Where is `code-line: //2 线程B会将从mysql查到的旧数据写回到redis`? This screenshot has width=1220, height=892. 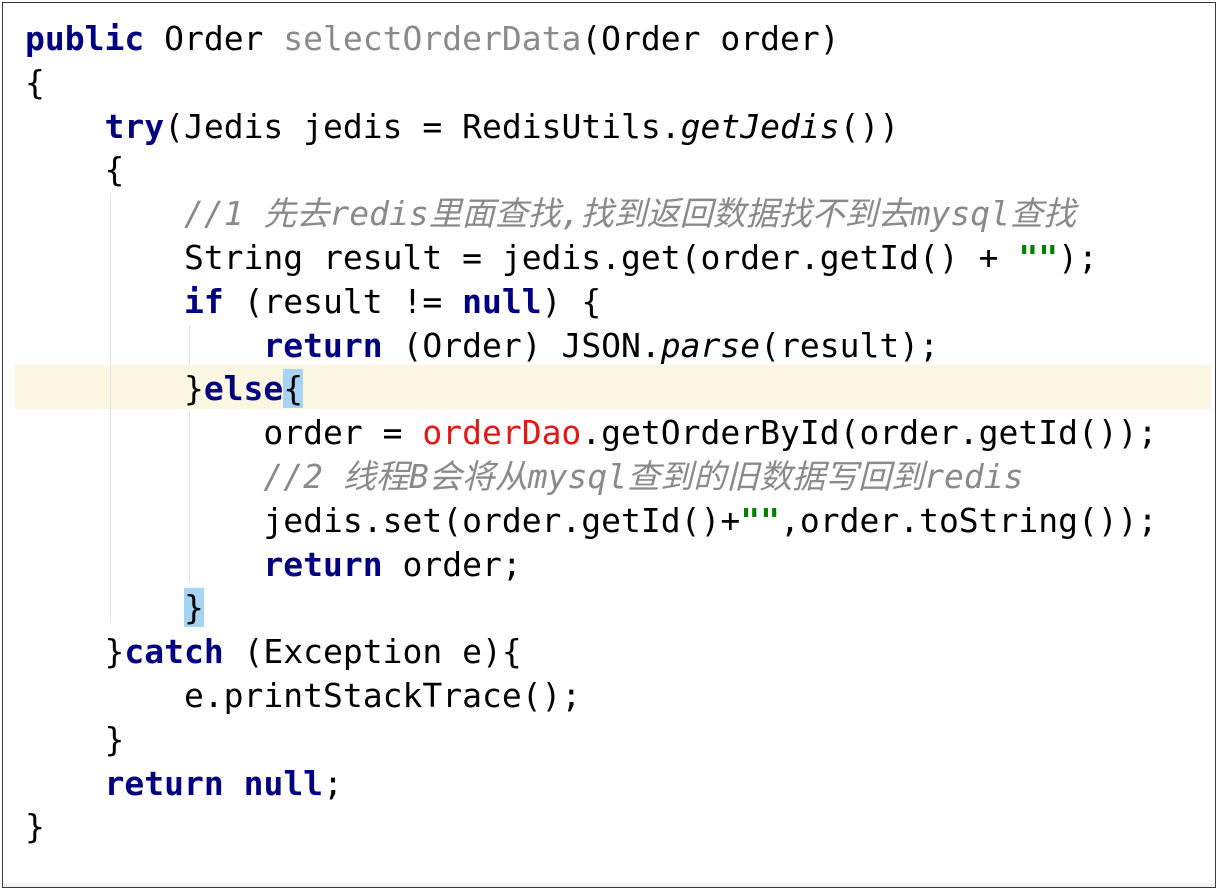 code-line: //2 线程B会将从mysql查到的旧数据写回到redis is located at coordinates (591, 477).